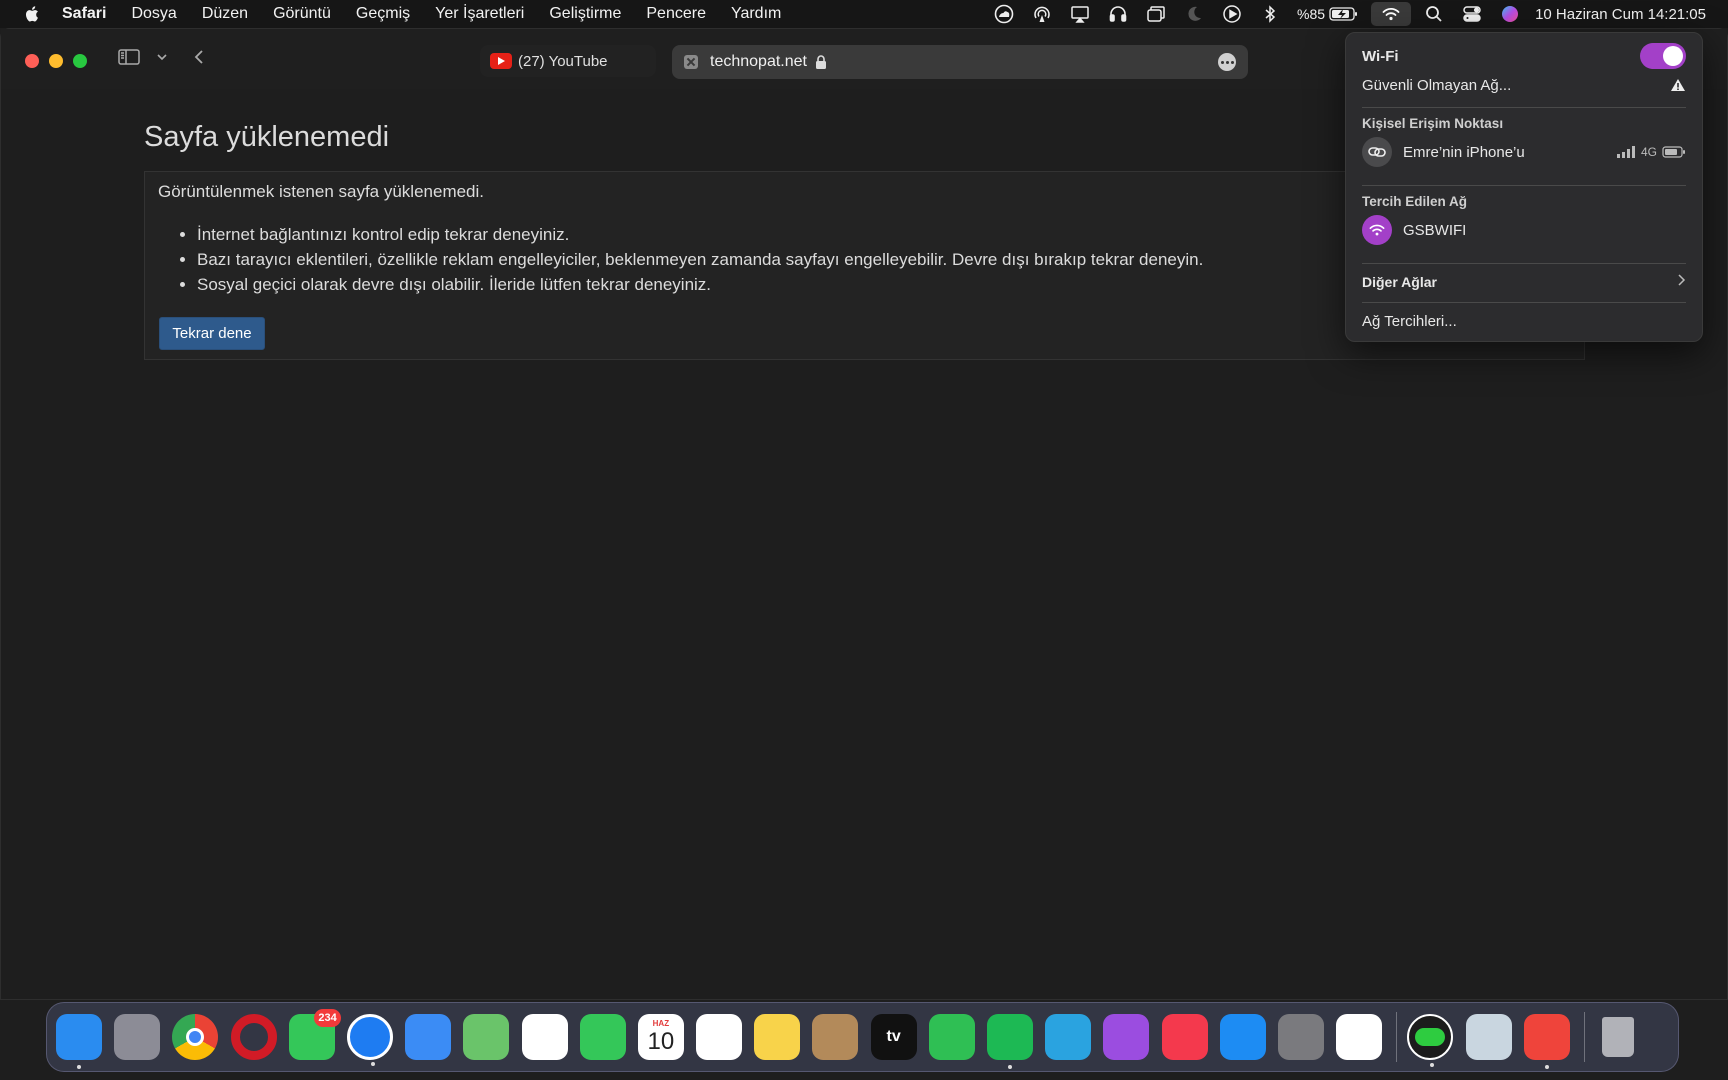  I want to click on dock-app-podcasts, so click(1126, 1037).